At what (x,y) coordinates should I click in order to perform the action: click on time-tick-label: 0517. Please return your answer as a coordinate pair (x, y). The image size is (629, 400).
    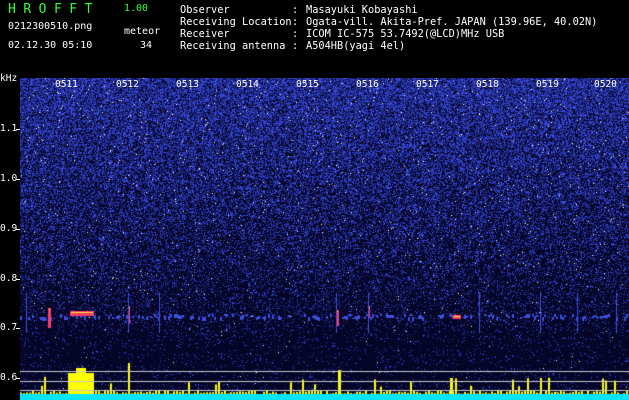
    Looking at the image, I should click on (427, 84).